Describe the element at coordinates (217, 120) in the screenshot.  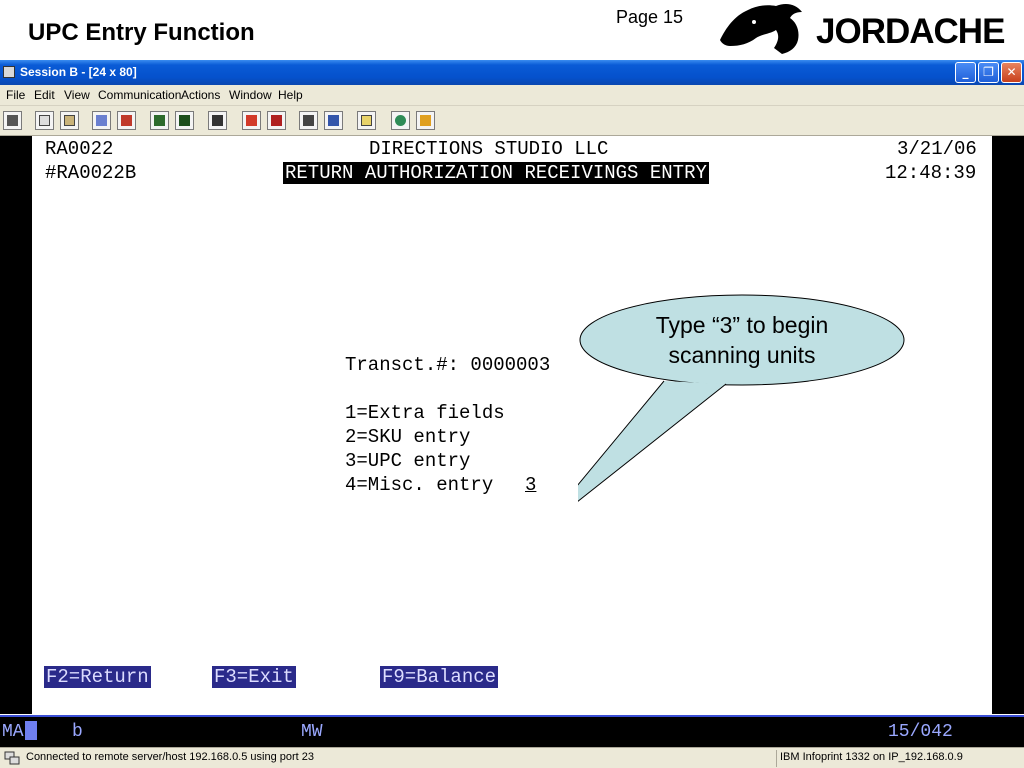
I see `macro-icon` at that location.